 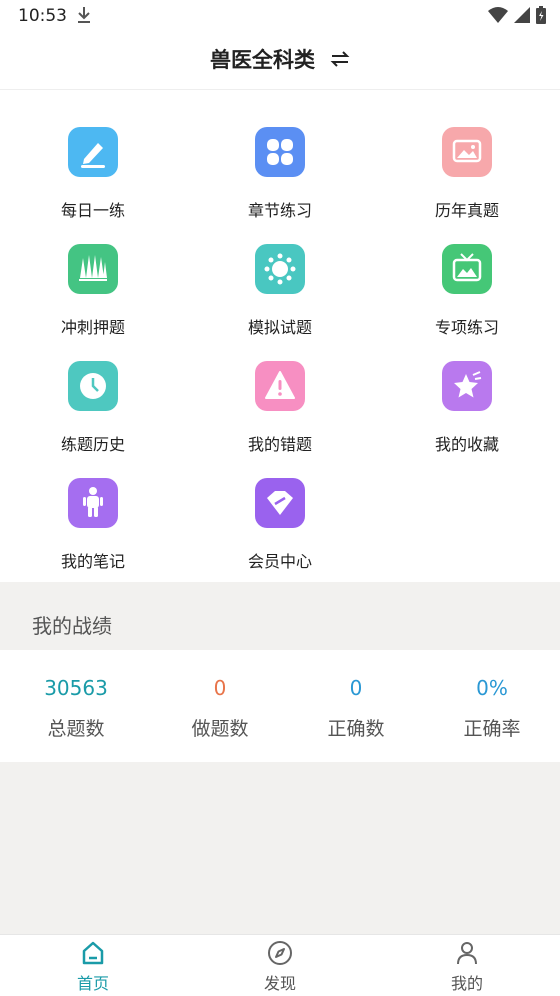 What do you see at coordinates (492, 729) in the screenshot?
I see `stat-label: 正确率` at bounding box center [492, 729].